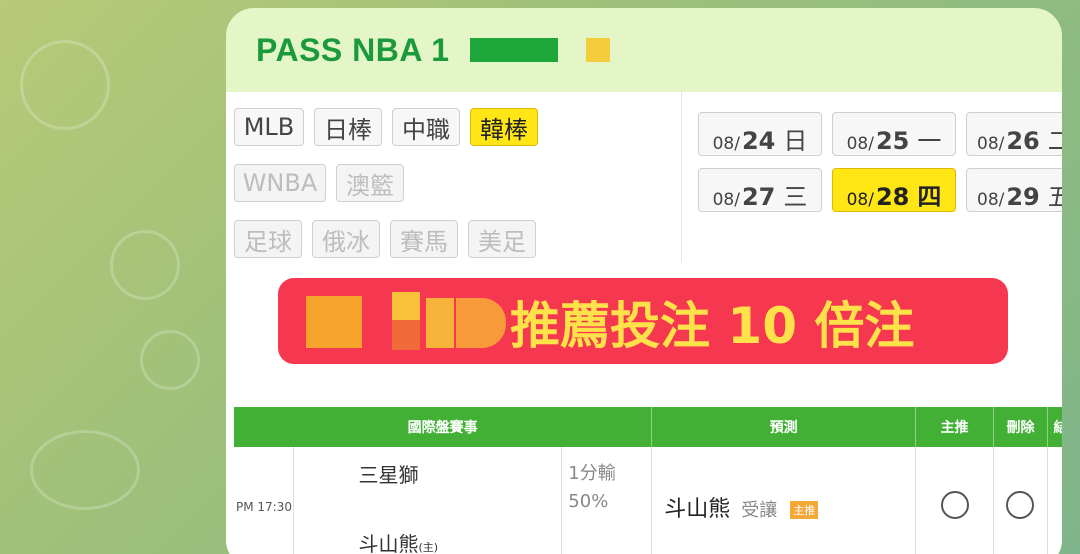 This screenshot has height=554, width=1080. Describe the element at coordinates (1020, 427) in the screenshot. I see `col-header-delete: 刪除` at that location.